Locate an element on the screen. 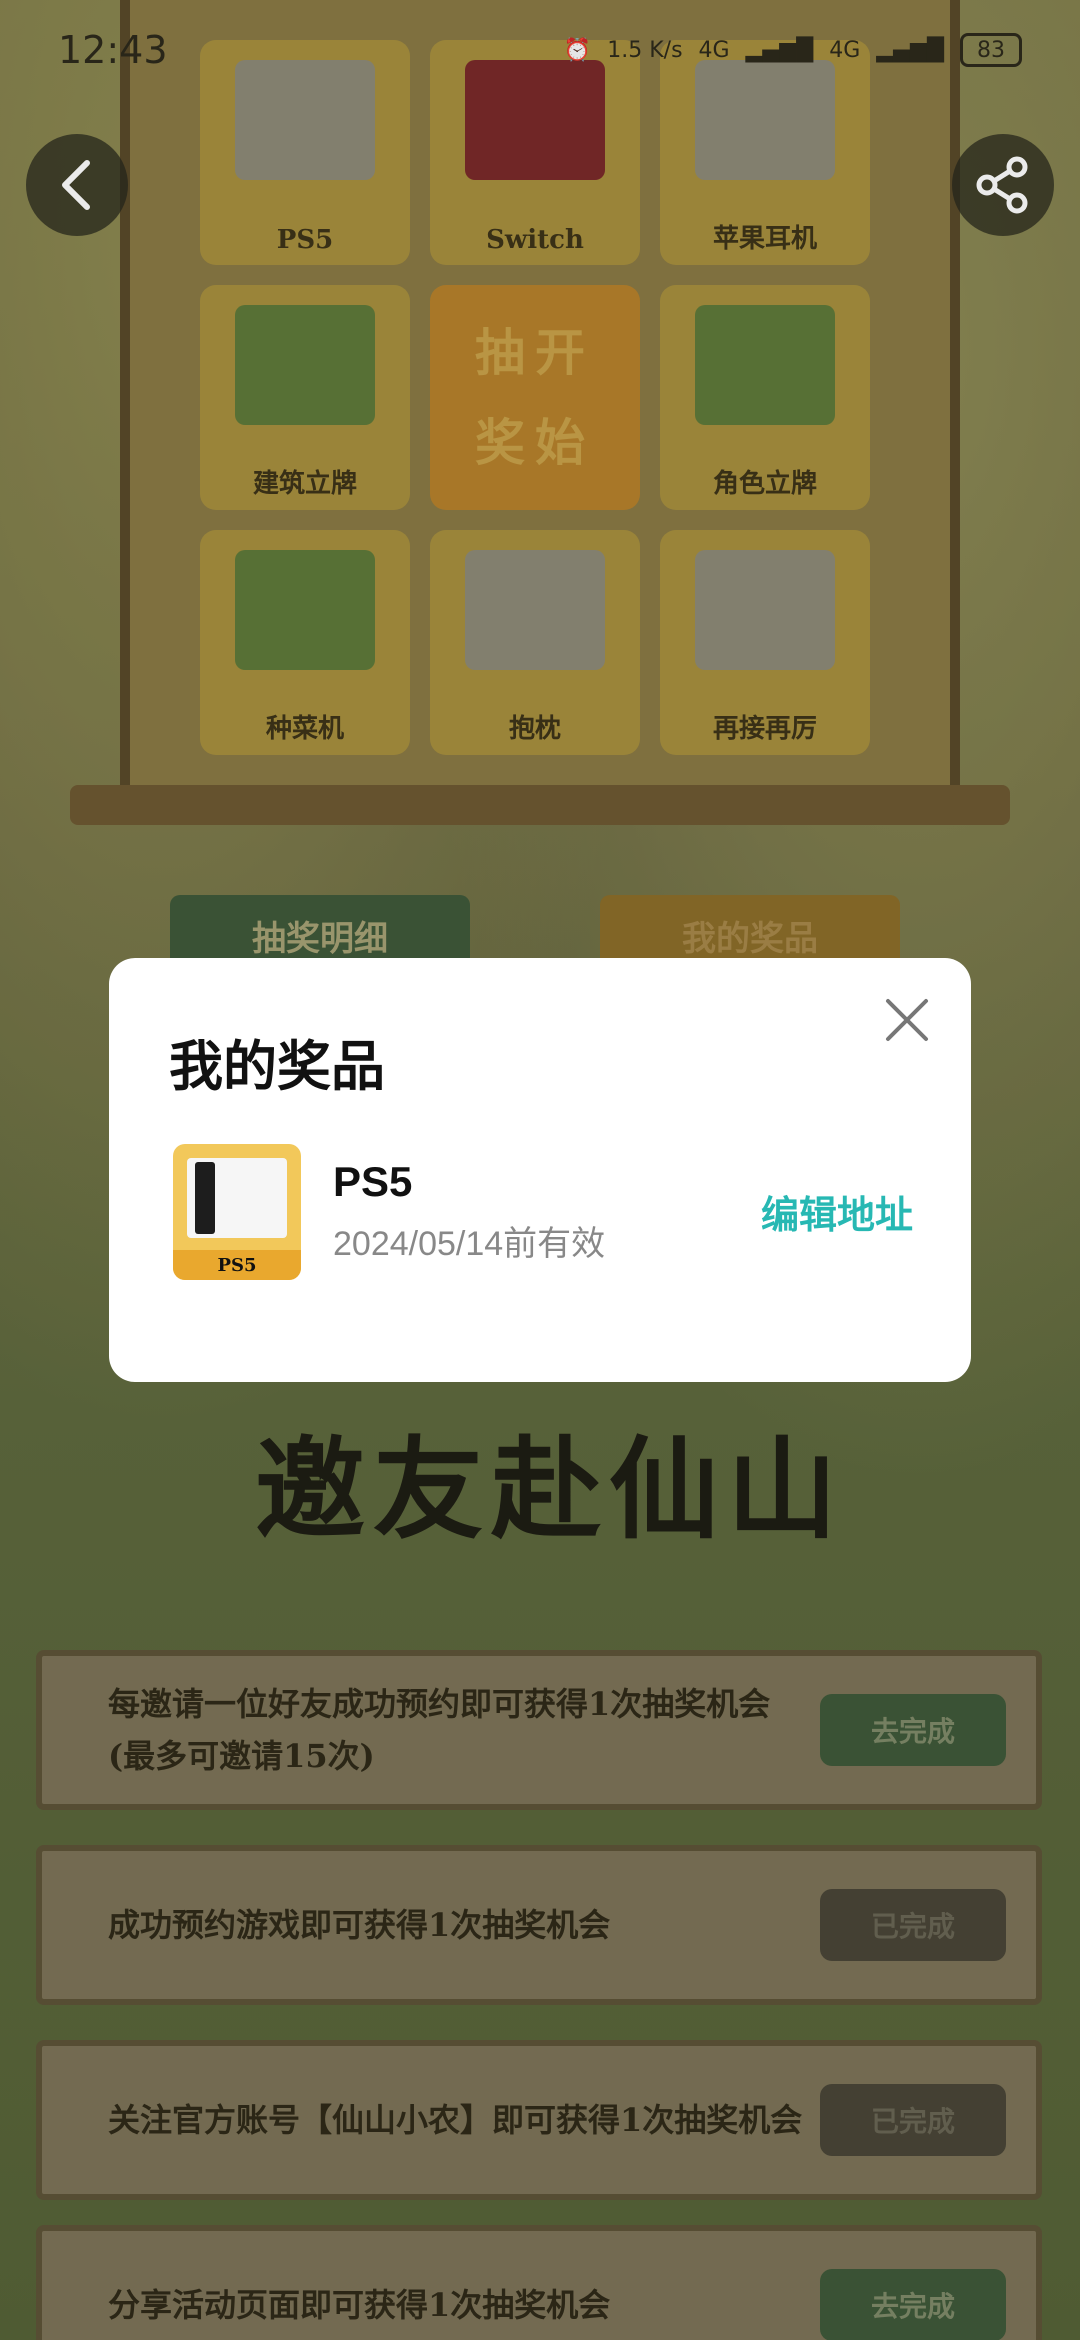 This screenshot has height=2340, width=1080. prize-thumbnail: PS5 is located at coordinates (237, 1212).